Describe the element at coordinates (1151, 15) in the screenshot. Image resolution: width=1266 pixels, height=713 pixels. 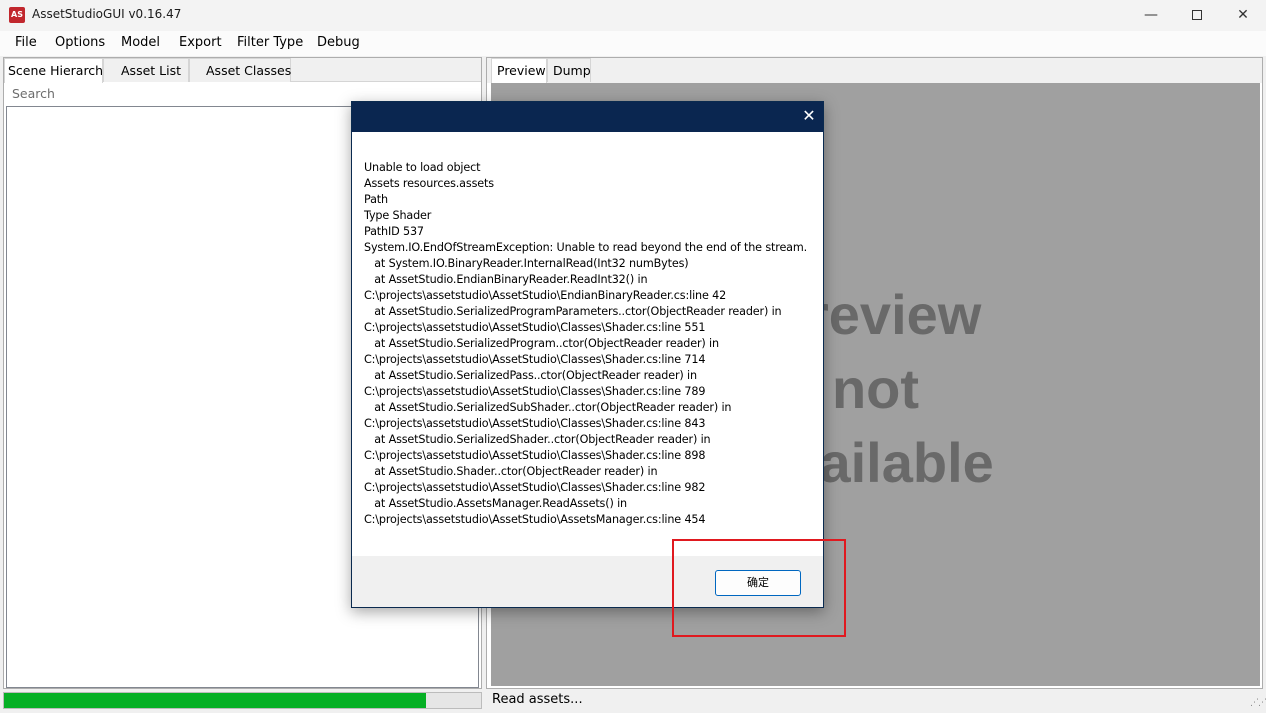
I see `minimize-button: —` at that location.